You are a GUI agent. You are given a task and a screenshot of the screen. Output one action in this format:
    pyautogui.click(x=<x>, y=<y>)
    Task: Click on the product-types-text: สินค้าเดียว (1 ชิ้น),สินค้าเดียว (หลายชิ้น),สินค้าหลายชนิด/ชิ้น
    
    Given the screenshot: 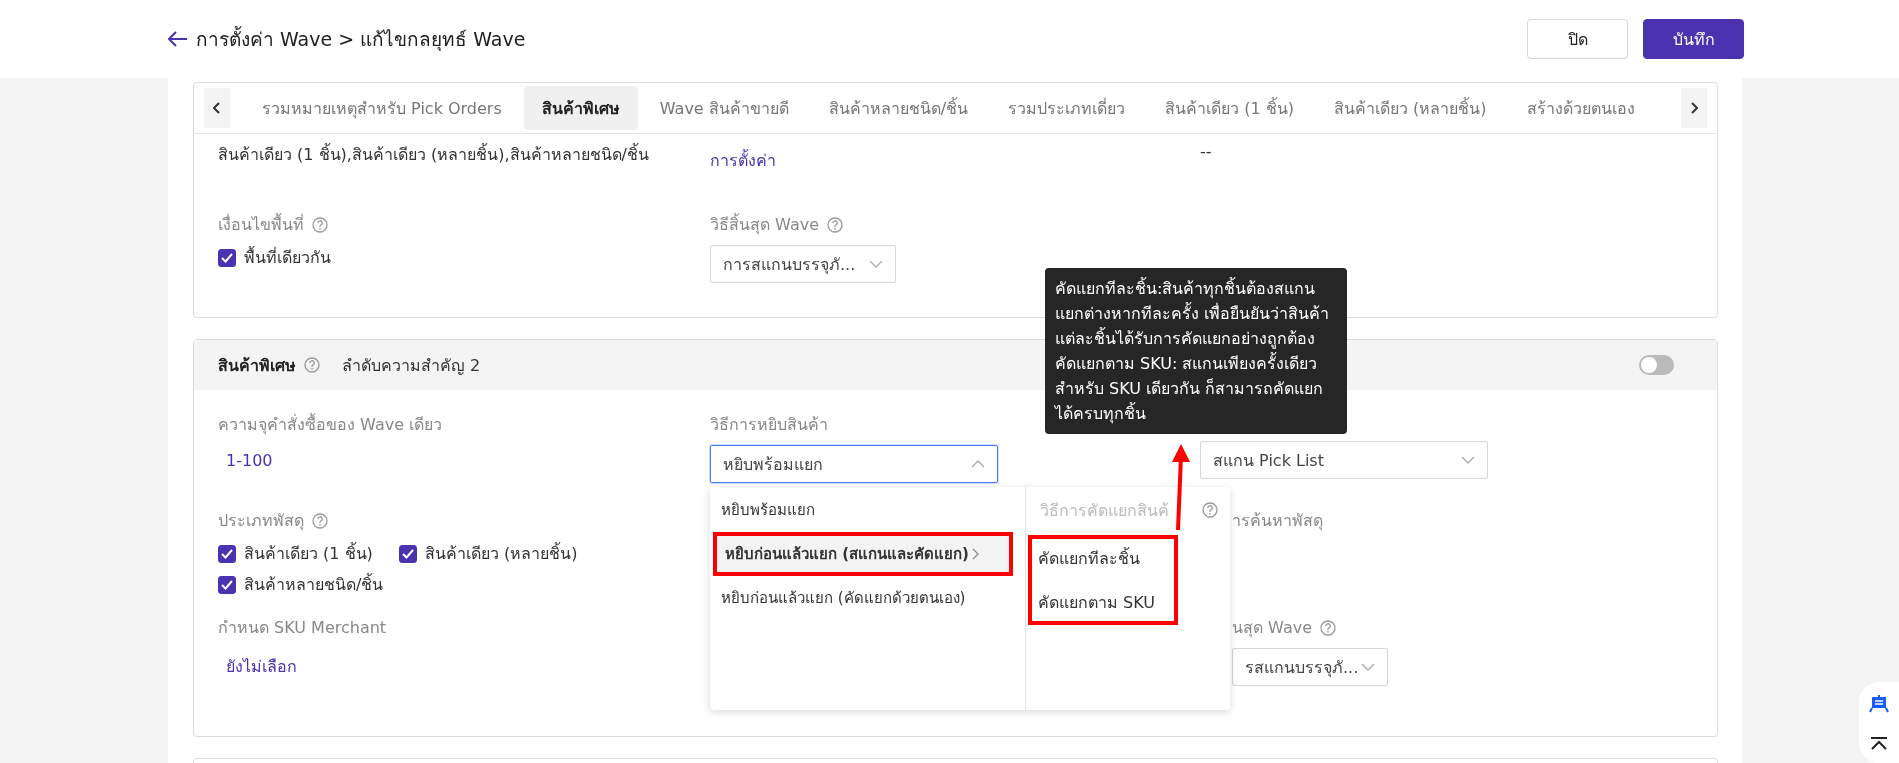 What is the action you would take?
    pyautogui.click(x=434, y=154)
    